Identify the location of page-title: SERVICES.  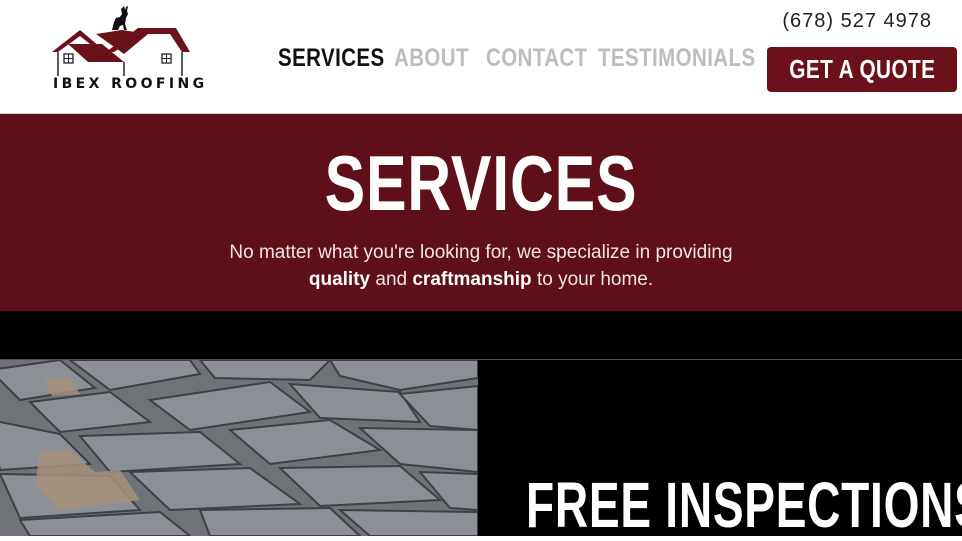
(481, 183).